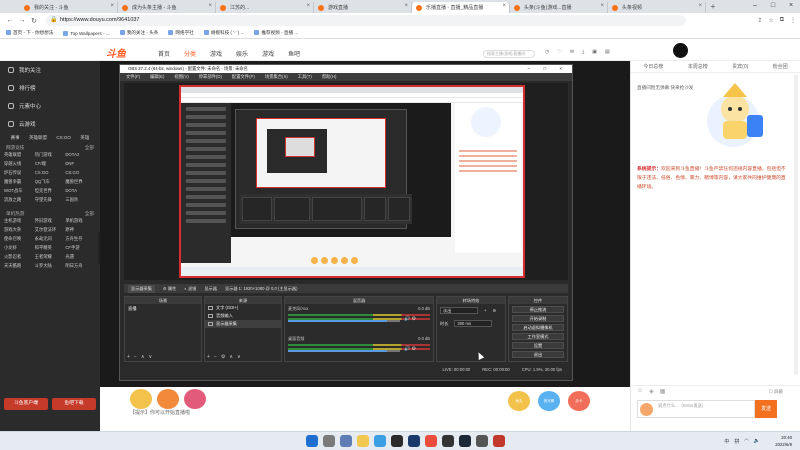  What do you see at coordinates (414, 441) in the screenshot?
I see `store-icon` at bounding box center [414, 441].